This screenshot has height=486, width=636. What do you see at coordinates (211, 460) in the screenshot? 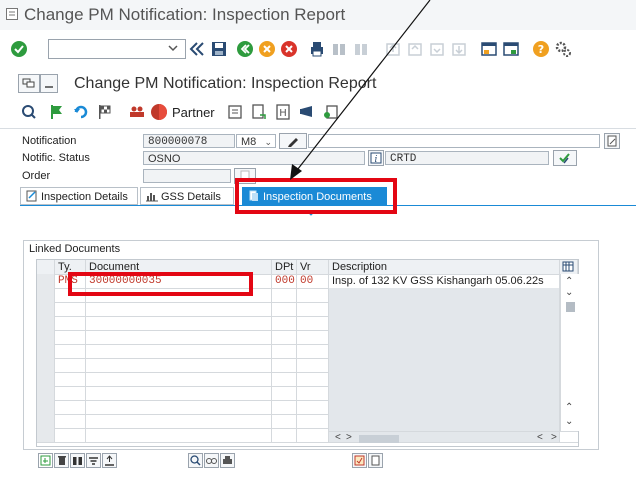
I see `change-document-icon` at bounding box center [211, 460].